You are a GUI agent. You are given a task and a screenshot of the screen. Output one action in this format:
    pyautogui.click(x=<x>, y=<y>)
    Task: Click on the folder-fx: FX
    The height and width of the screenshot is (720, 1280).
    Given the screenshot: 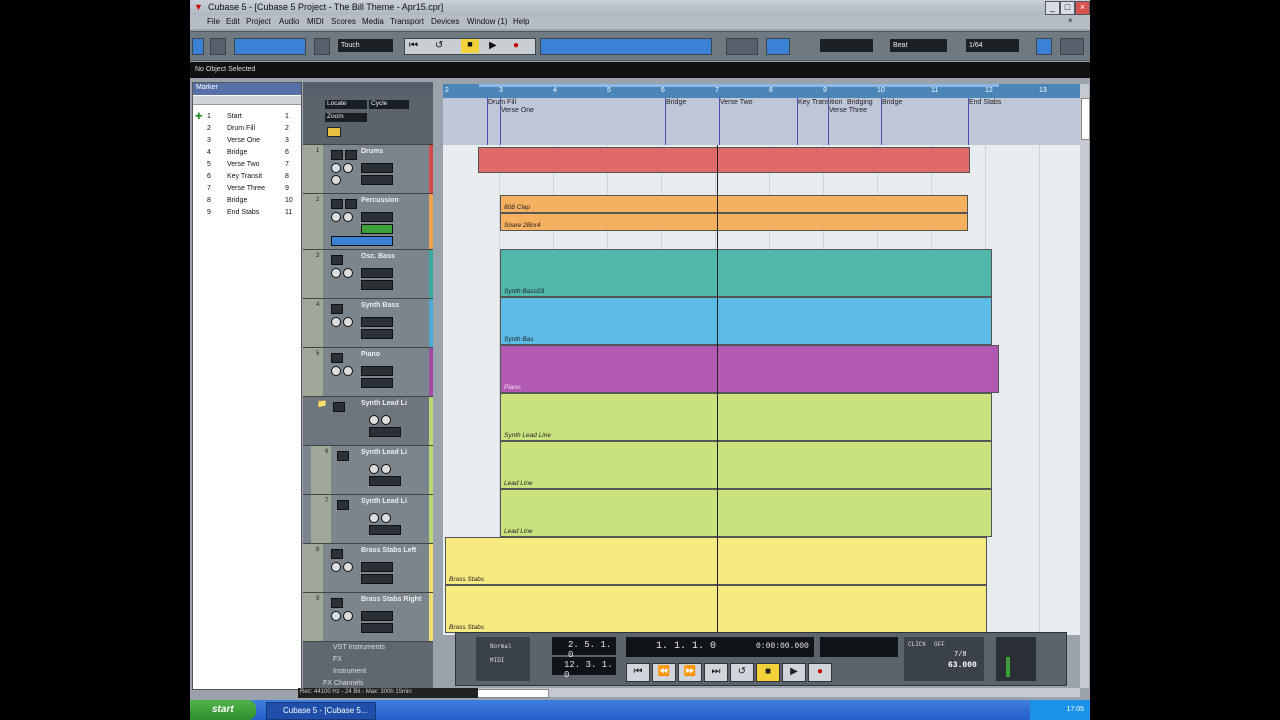 What is the action you would take?
    pyautogui.click(x=337, y=659)
    